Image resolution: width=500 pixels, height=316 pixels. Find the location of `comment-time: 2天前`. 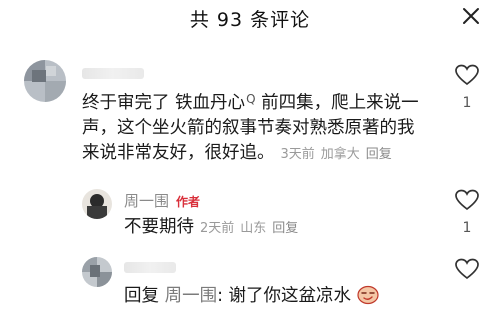

comment-time: 2天前 is located at coordinates (217, 228).